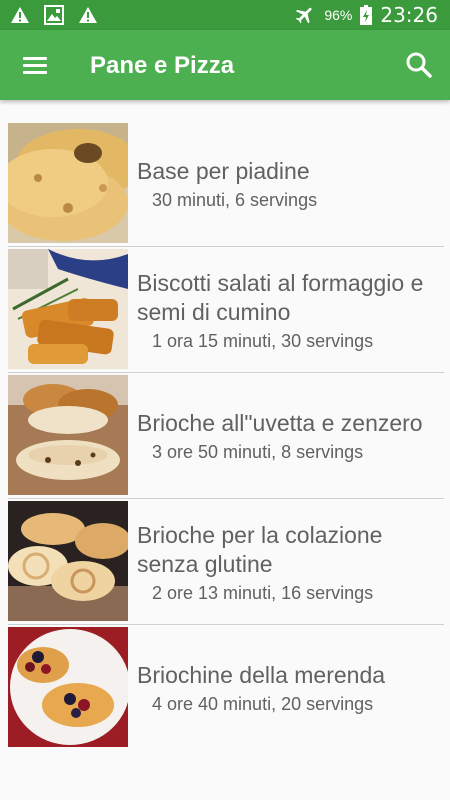 This screenshot has width=450, height=800. I want to click on recipe-meta: 1 ora 15 minuti, 30 servings, so click(263, 340).